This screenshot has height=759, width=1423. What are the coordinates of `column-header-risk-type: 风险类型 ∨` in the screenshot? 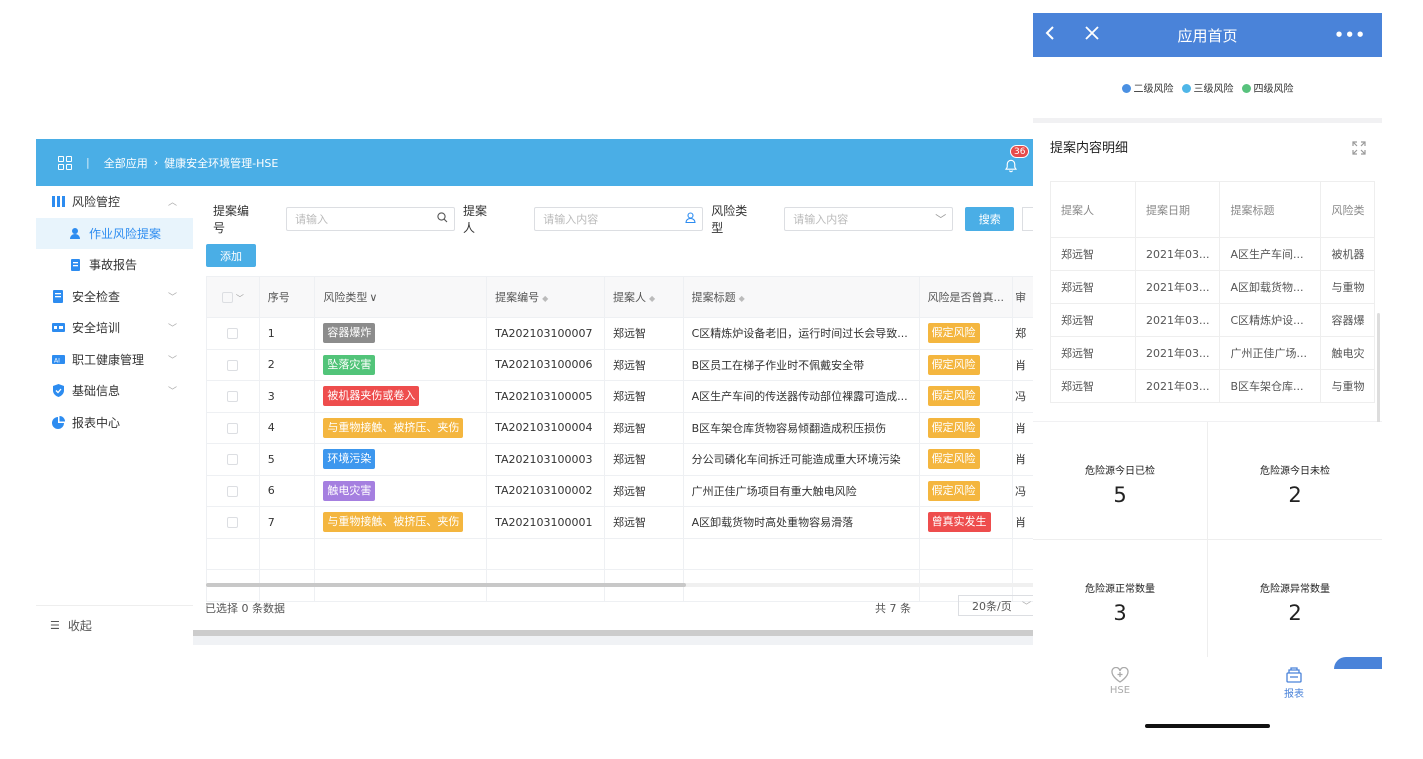 It's located at (401, 297).